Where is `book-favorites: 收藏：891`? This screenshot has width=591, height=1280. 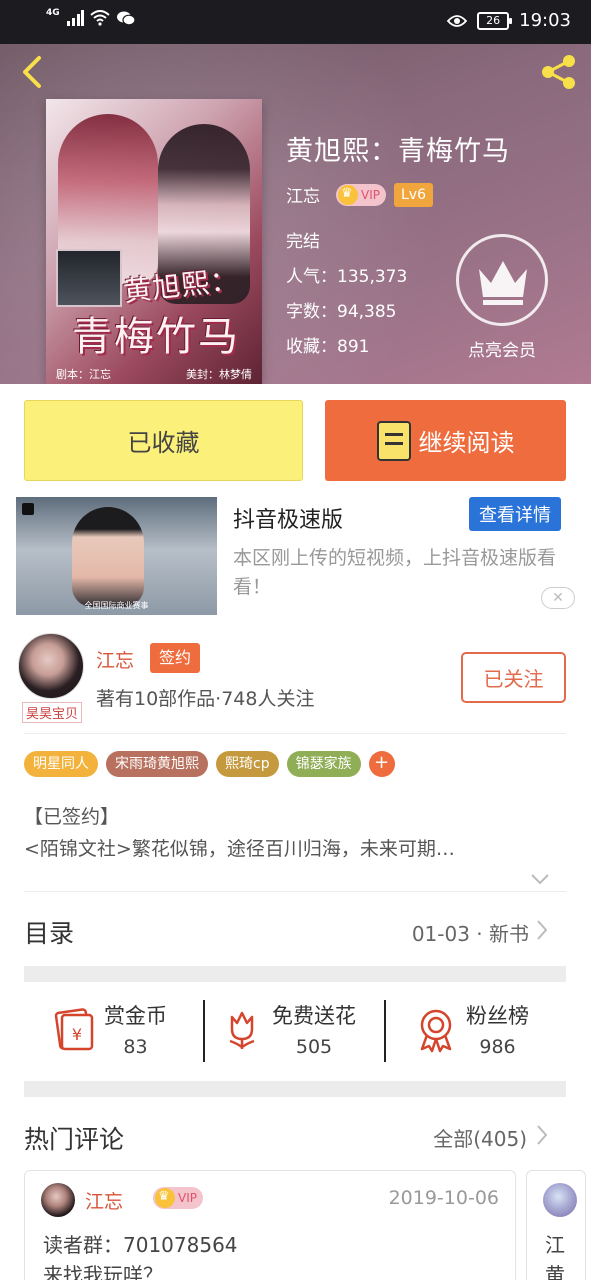 book-favorites: 收藏：891 is located at coordinates (328, 347).